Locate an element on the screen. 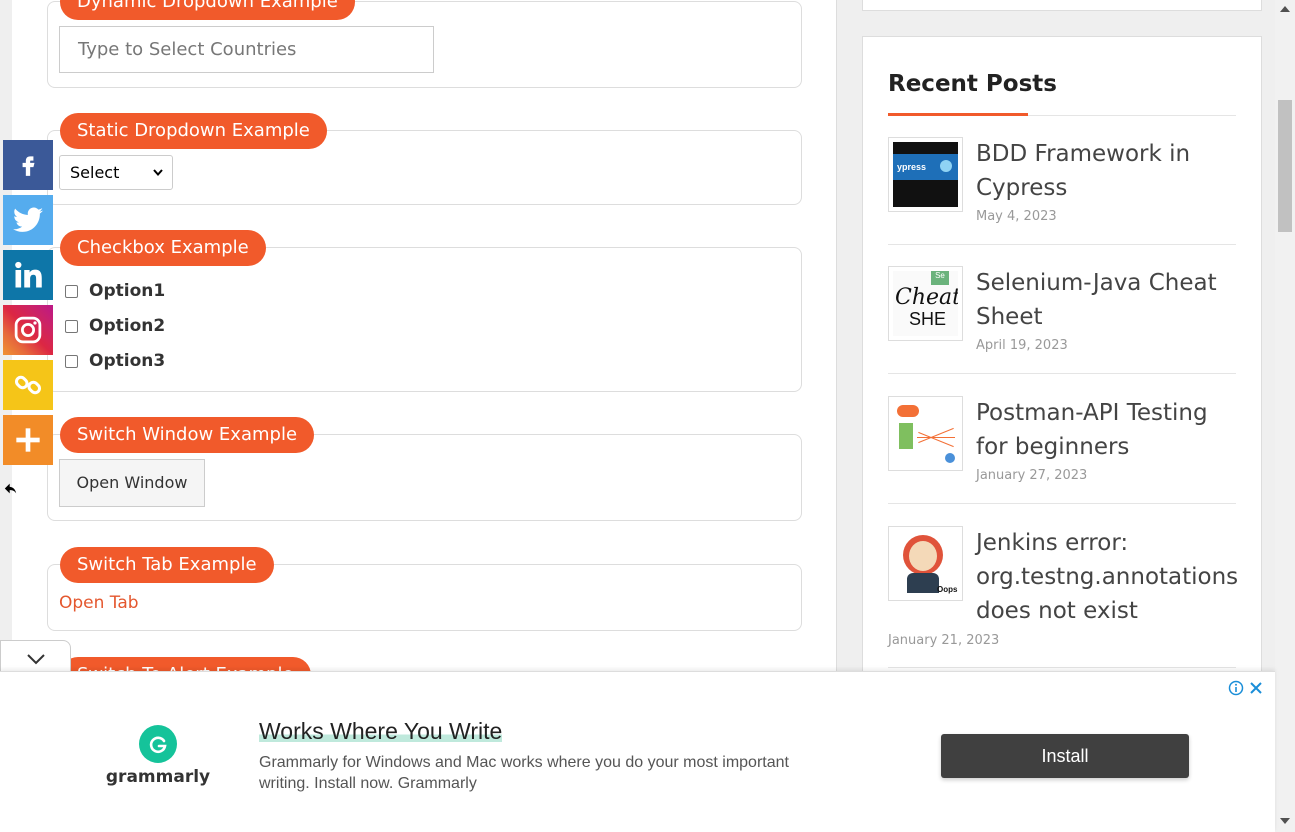 The image size is (1295, 832). static-dropdown-selected: Select is located at coordinates (95, 172).